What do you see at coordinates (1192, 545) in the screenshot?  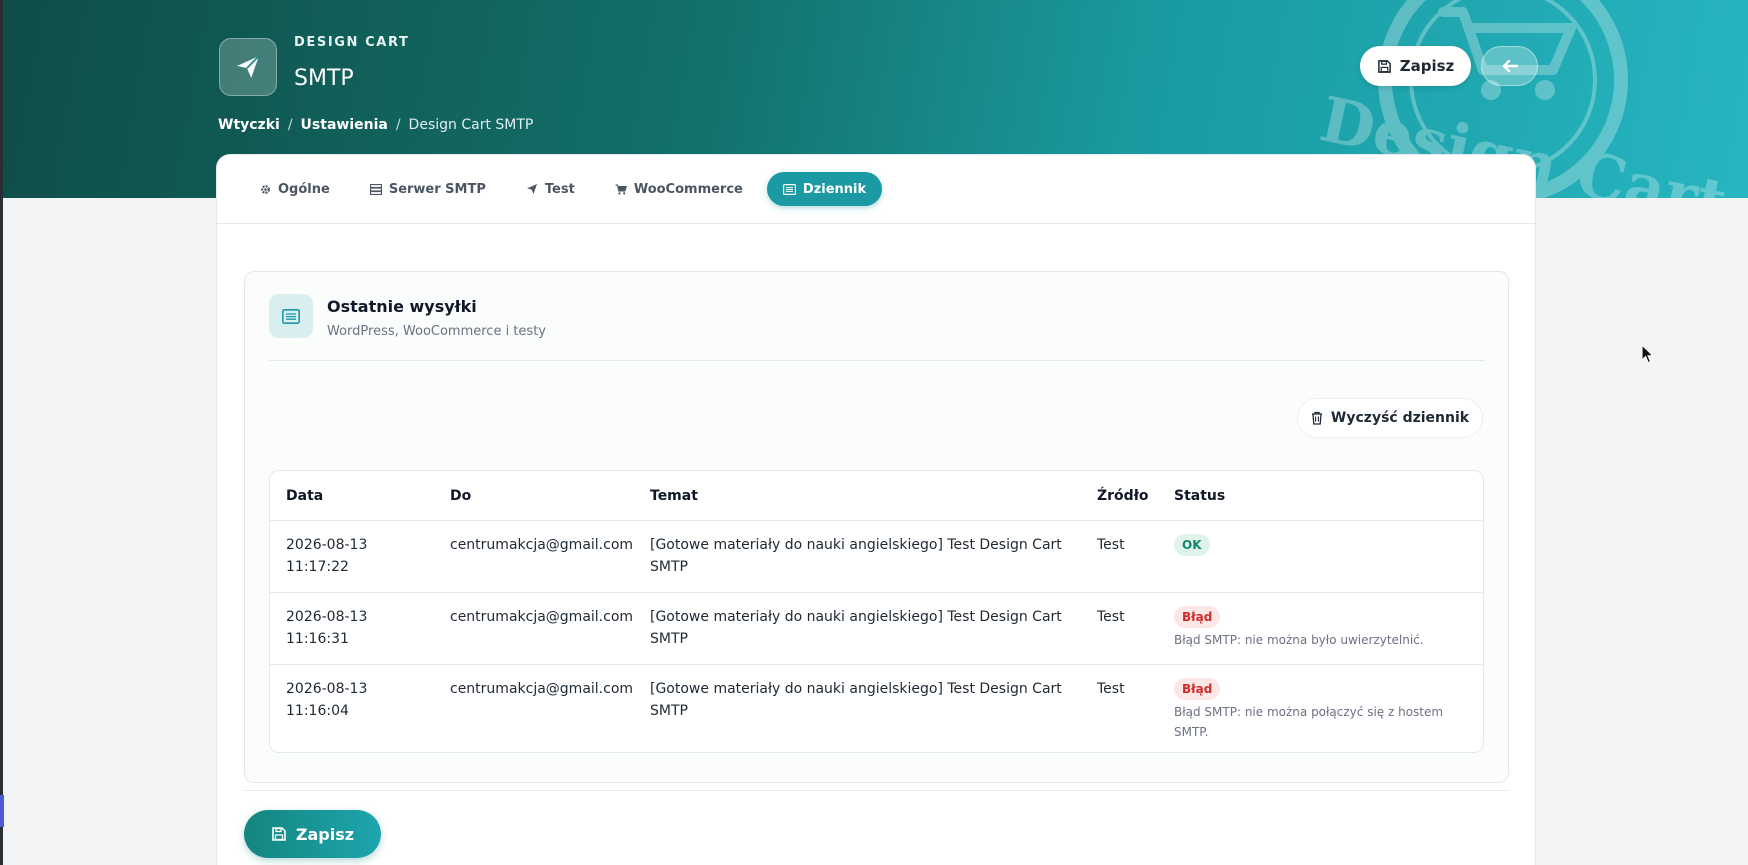 I see `status-badge: OK` at bounding box center [1192, 545].